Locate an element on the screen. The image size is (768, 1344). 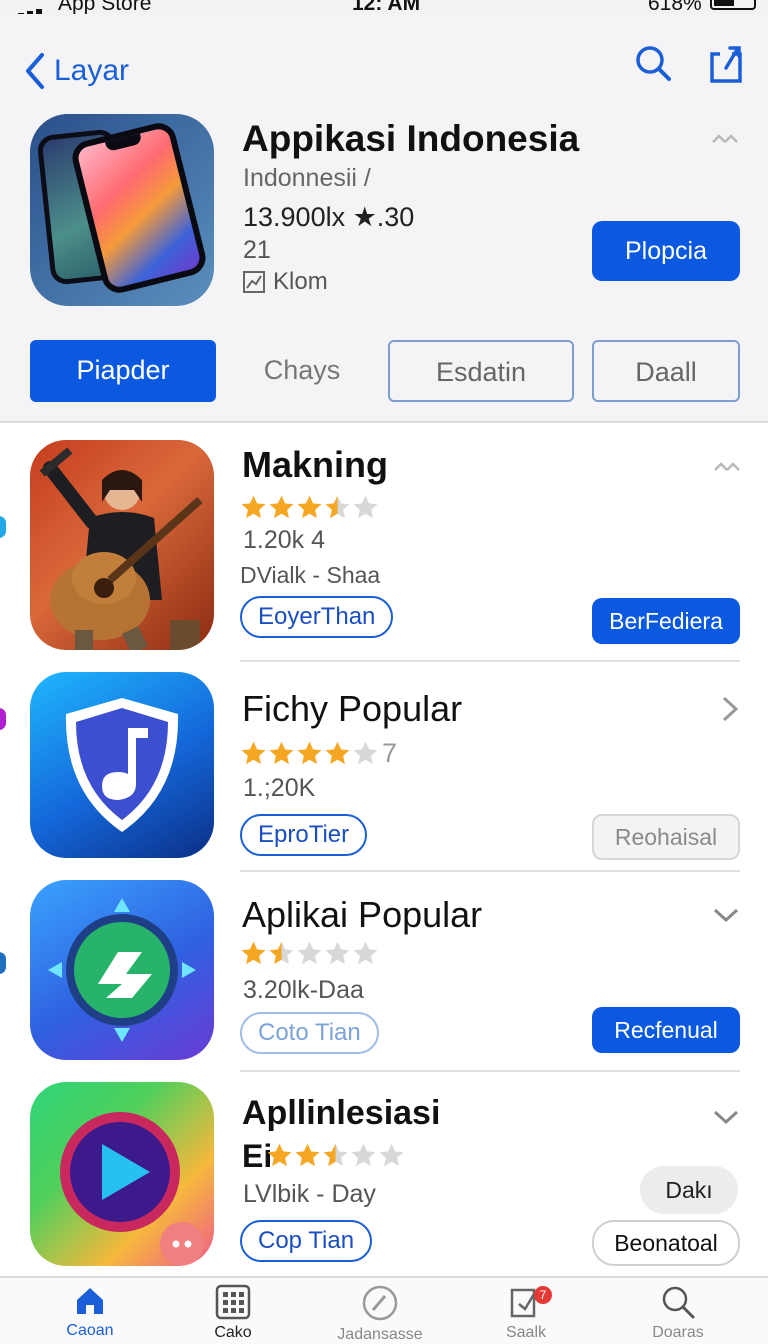
tab-piapder: Piapder is located at coordinates (123, 371).